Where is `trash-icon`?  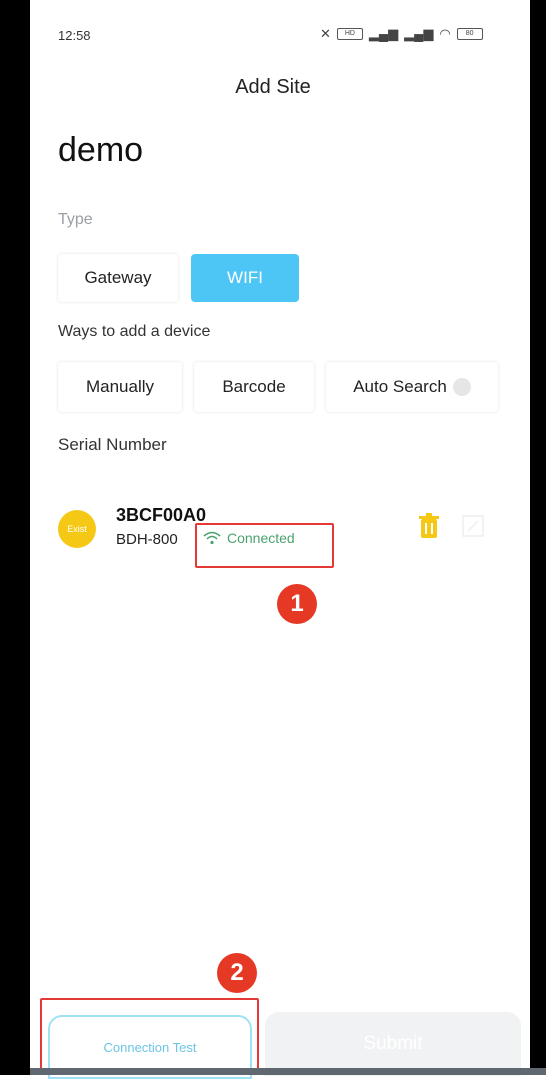
trash-icon is located at coordinates (429, 526).